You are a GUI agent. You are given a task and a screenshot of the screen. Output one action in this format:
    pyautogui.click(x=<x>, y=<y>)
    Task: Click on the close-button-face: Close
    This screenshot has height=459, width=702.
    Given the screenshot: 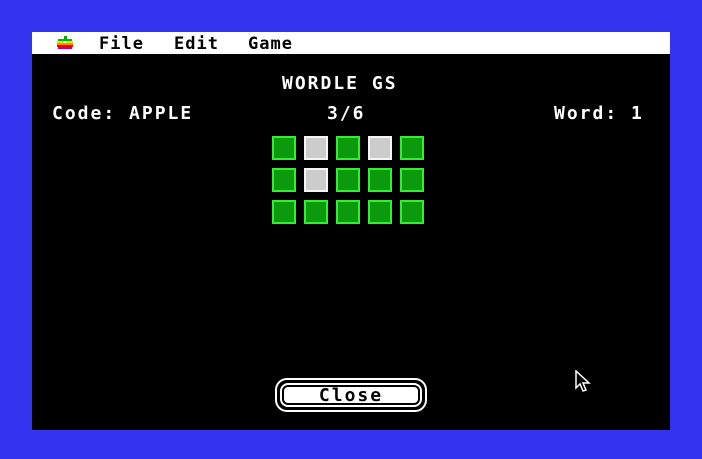 What is the action you would take?
    pyautogui.click(x=351, y=395)
    